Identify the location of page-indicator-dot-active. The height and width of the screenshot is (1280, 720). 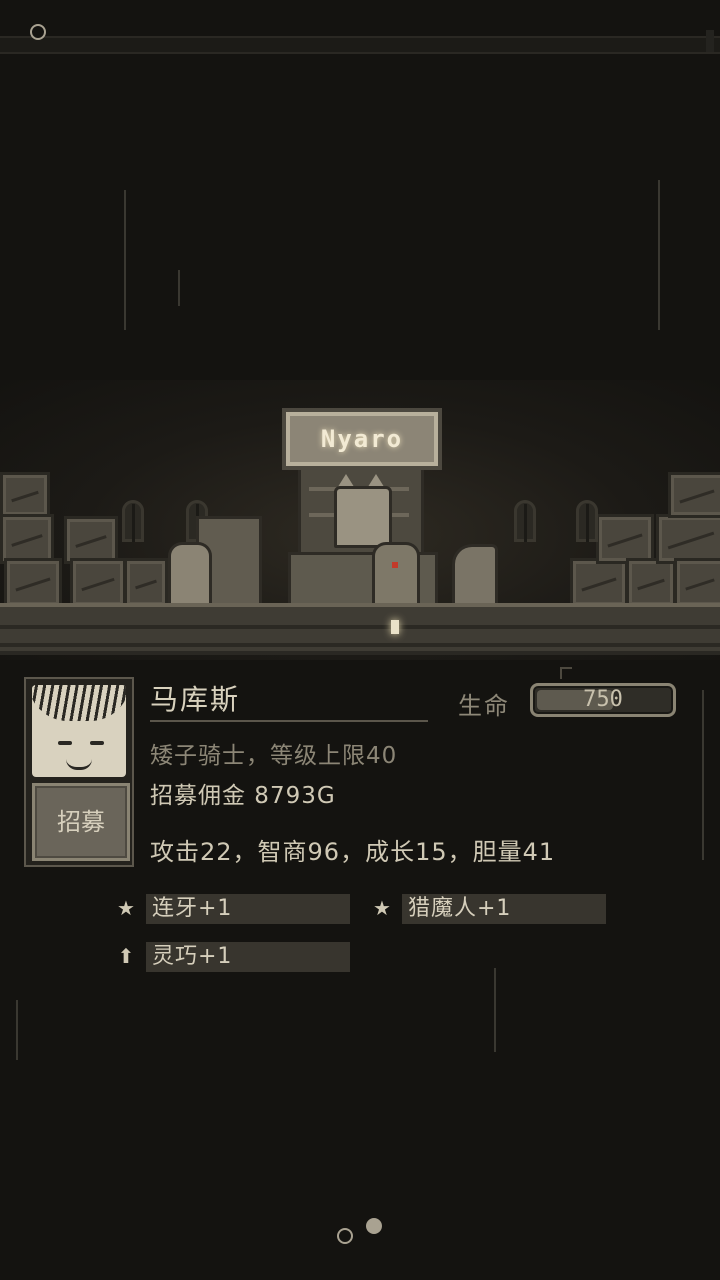
(374, 1226).